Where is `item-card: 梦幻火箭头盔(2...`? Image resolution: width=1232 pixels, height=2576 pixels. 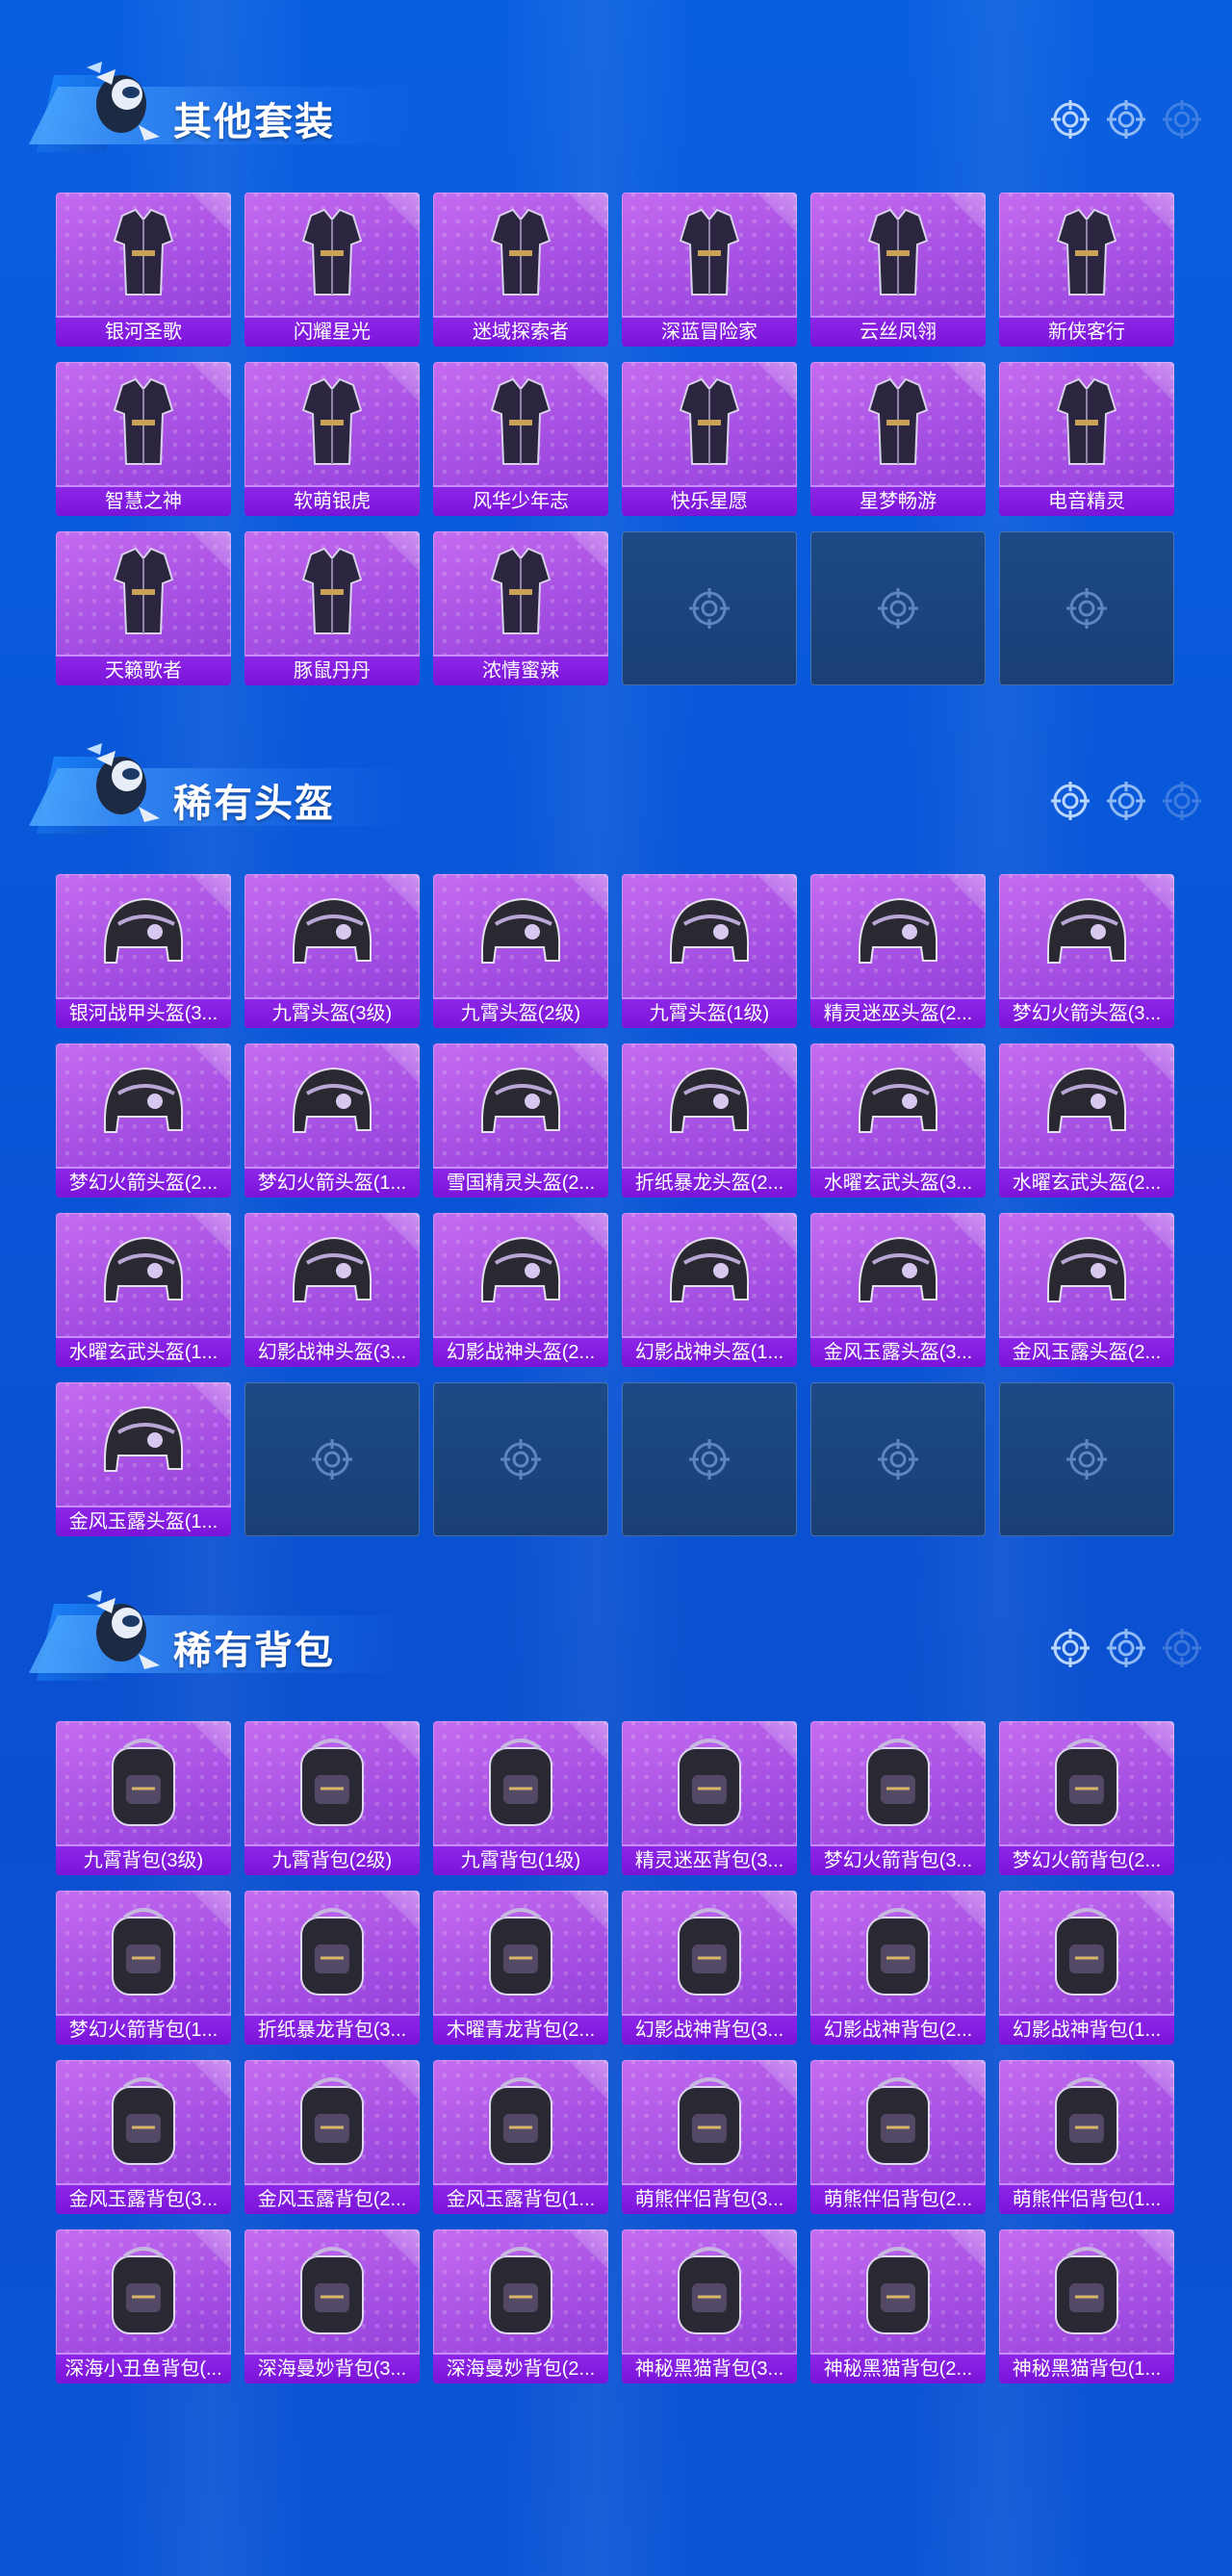
item-card: 梦幻火箭头盔(2... is located at coordinates (143, 1120).